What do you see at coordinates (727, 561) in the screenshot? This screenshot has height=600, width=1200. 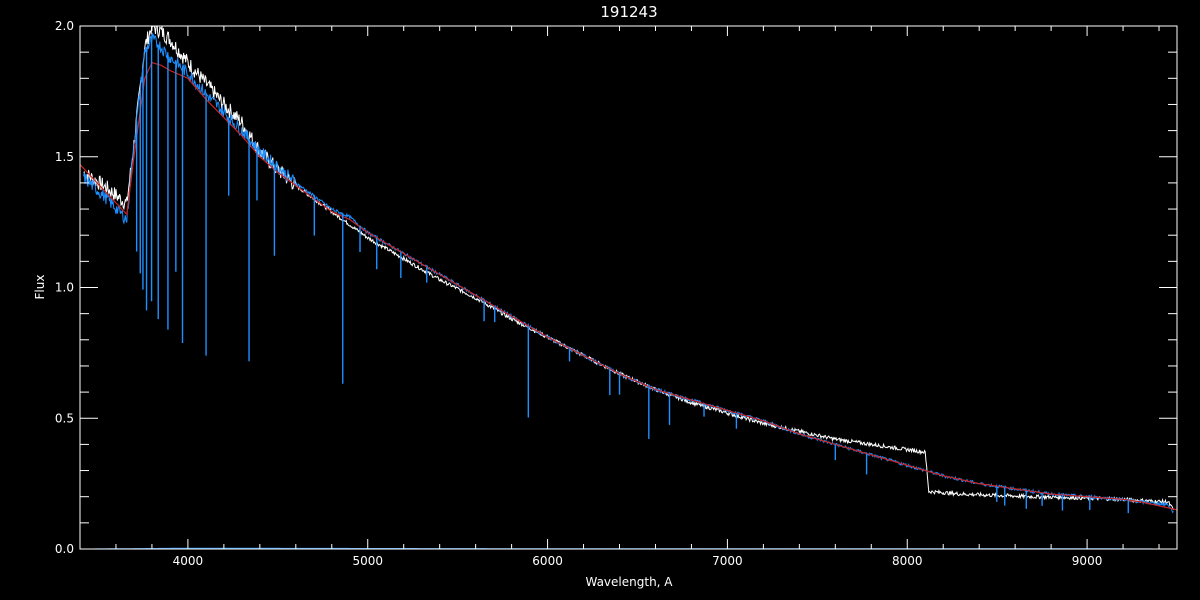 I see `x-tick-label: 7000` at bounding box center [727, 561].